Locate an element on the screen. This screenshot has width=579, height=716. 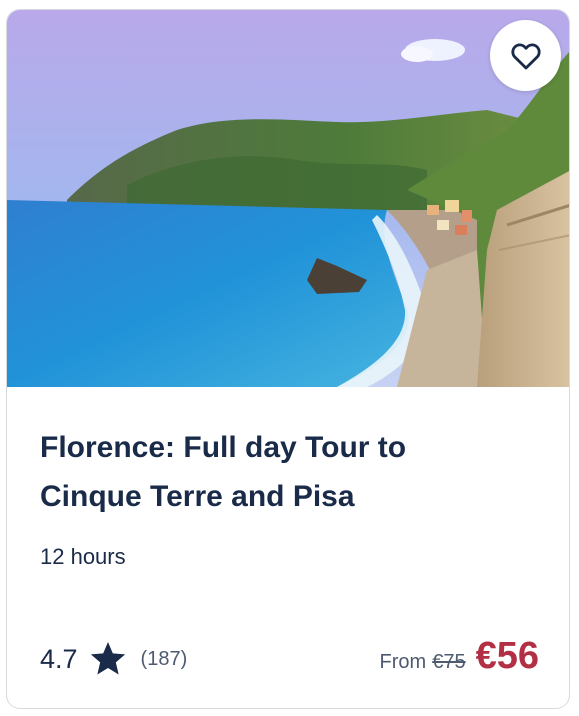
tour-duration: 12 hours is located at coordinates (83, 556).